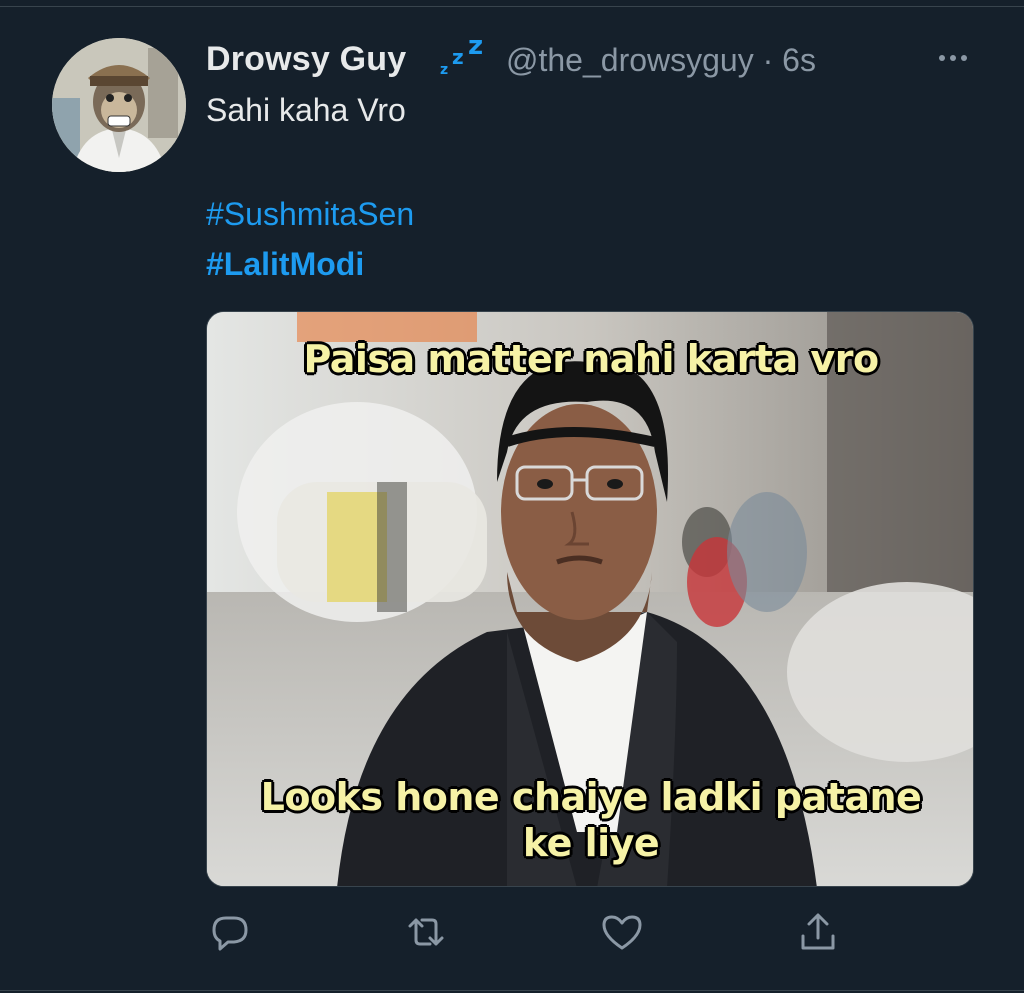  I want to click on retweet-button, so click(426, 932).